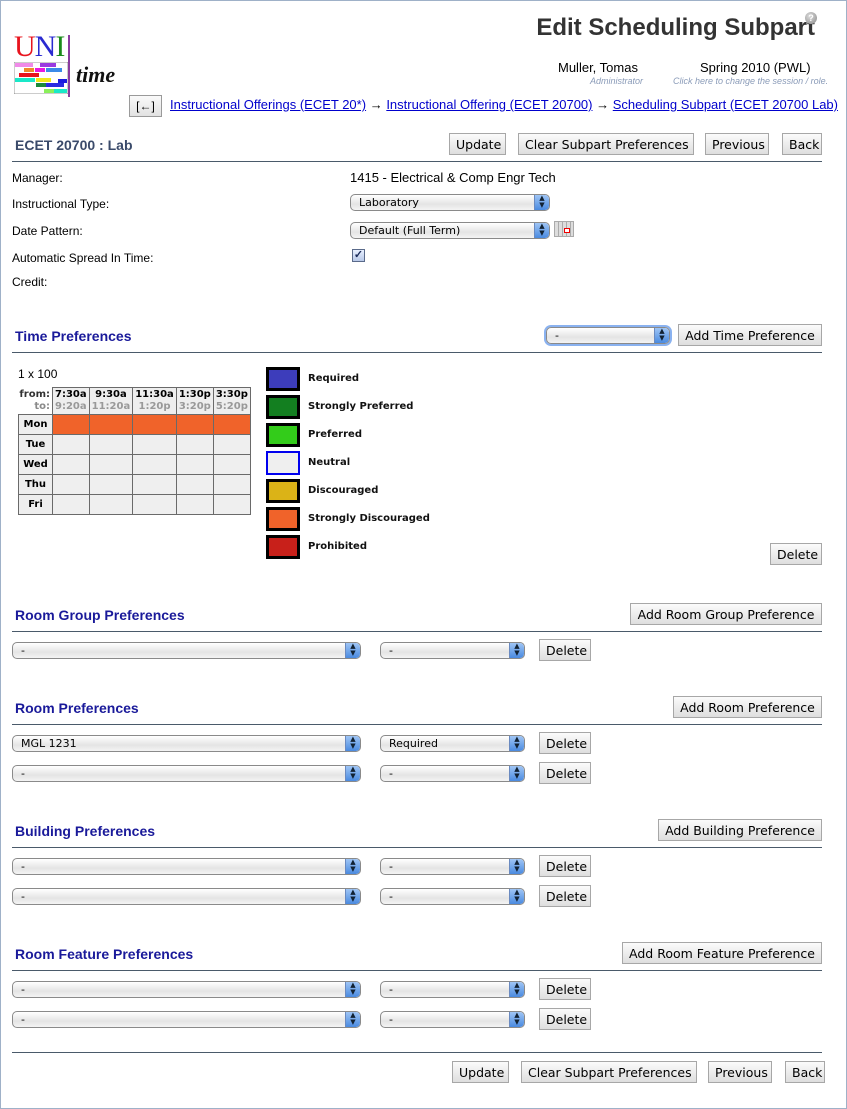 This screenshot has width=847, height=1109. I want to click on update-button: Update, so click(477, 144).